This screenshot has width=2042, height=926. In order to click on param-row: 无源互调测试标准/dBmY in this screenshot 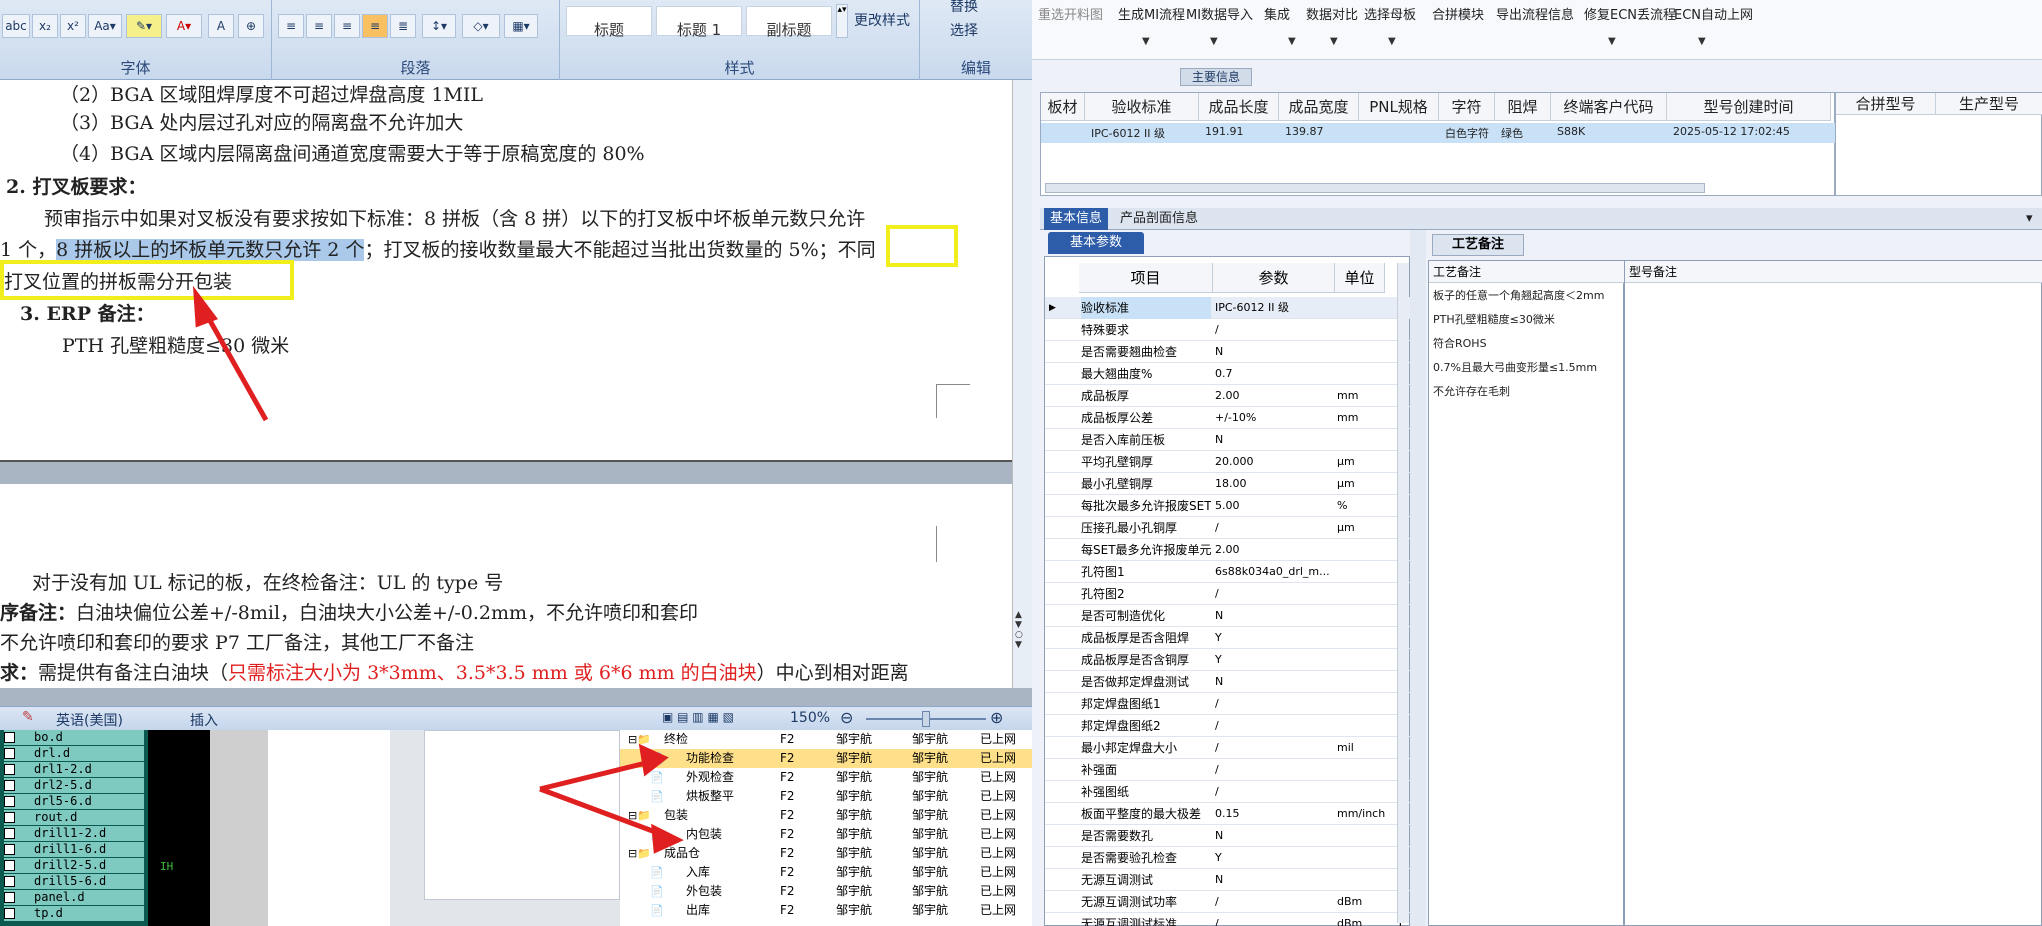, I will do `click(1228, 919)`.